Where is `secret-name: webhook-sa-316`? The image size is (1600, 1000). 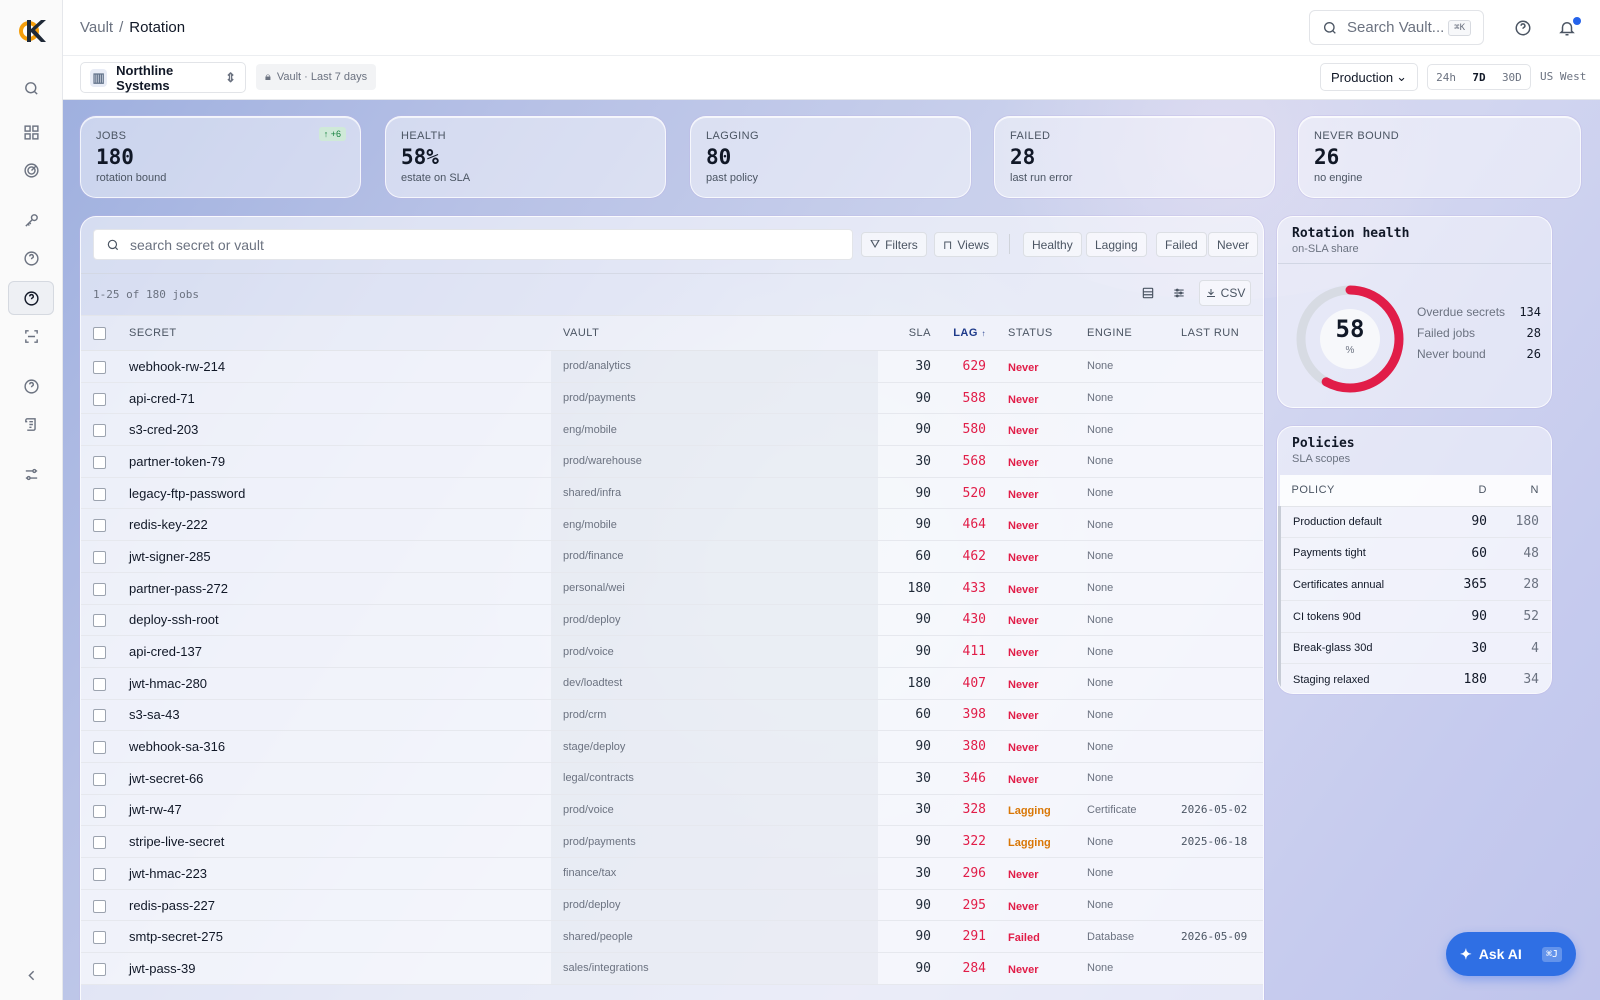
secret-name: webhook-sa-316 is located at coordinates (334, 746).